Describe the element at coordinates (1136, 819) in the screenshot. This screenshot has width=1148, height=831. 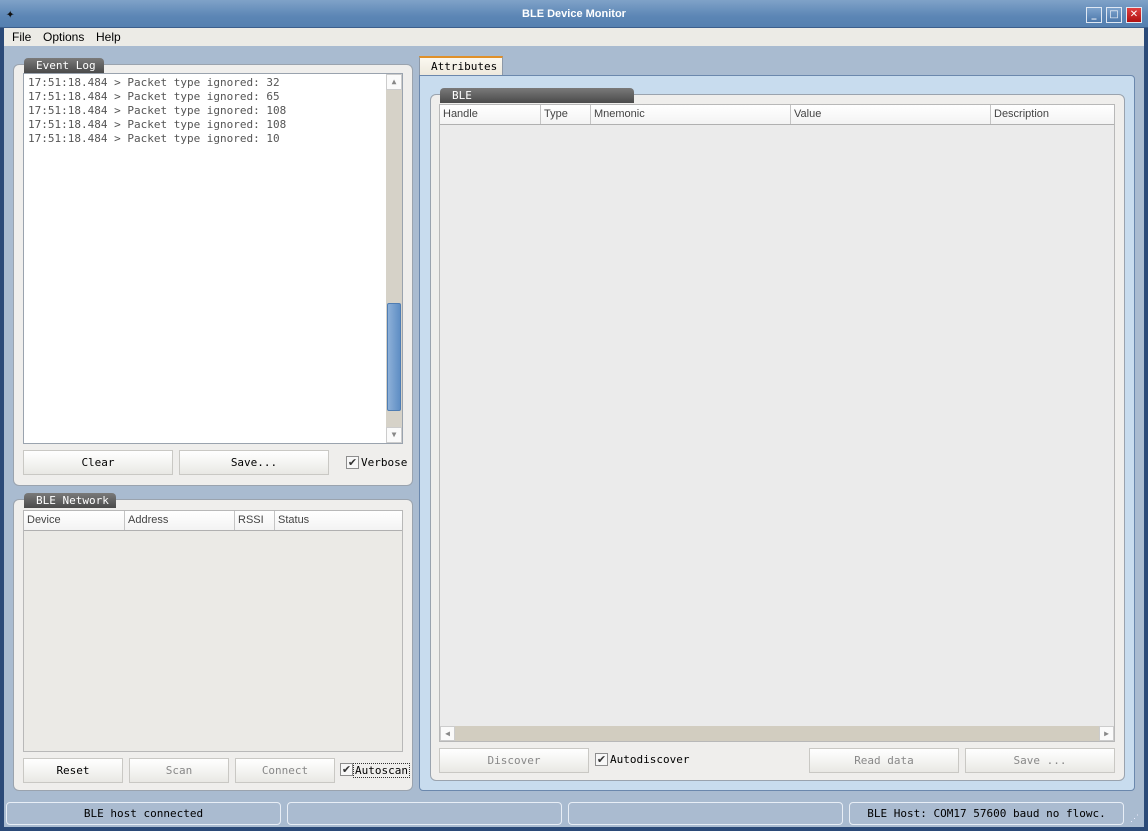
I see `resize-grip-icon: ⋰` at that location.